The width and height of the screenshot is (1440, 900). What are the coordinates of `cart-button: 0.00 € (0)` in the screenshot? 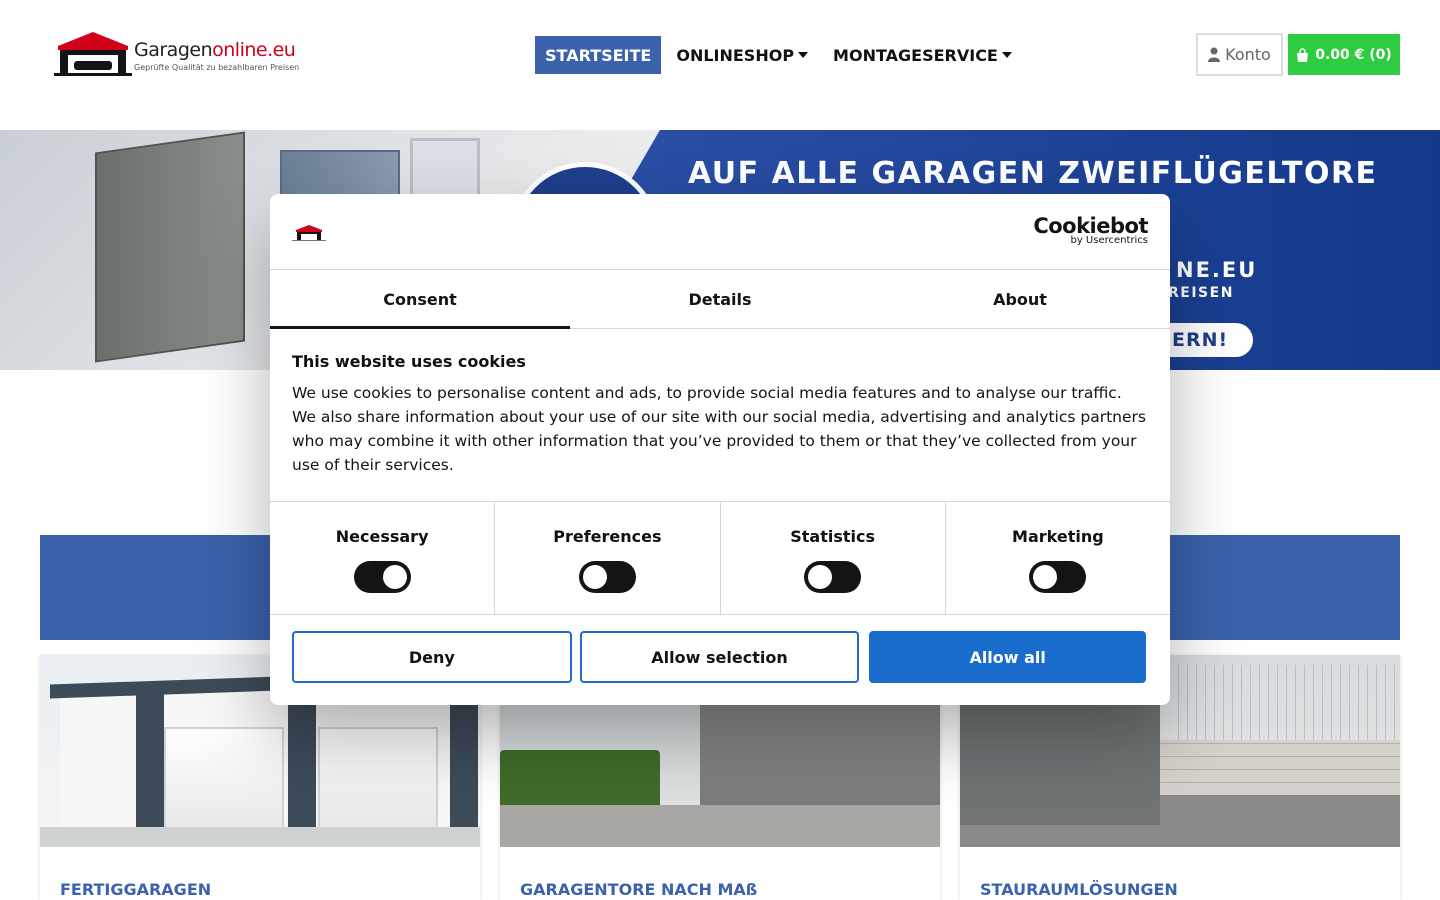 It's located at (1344, 54).